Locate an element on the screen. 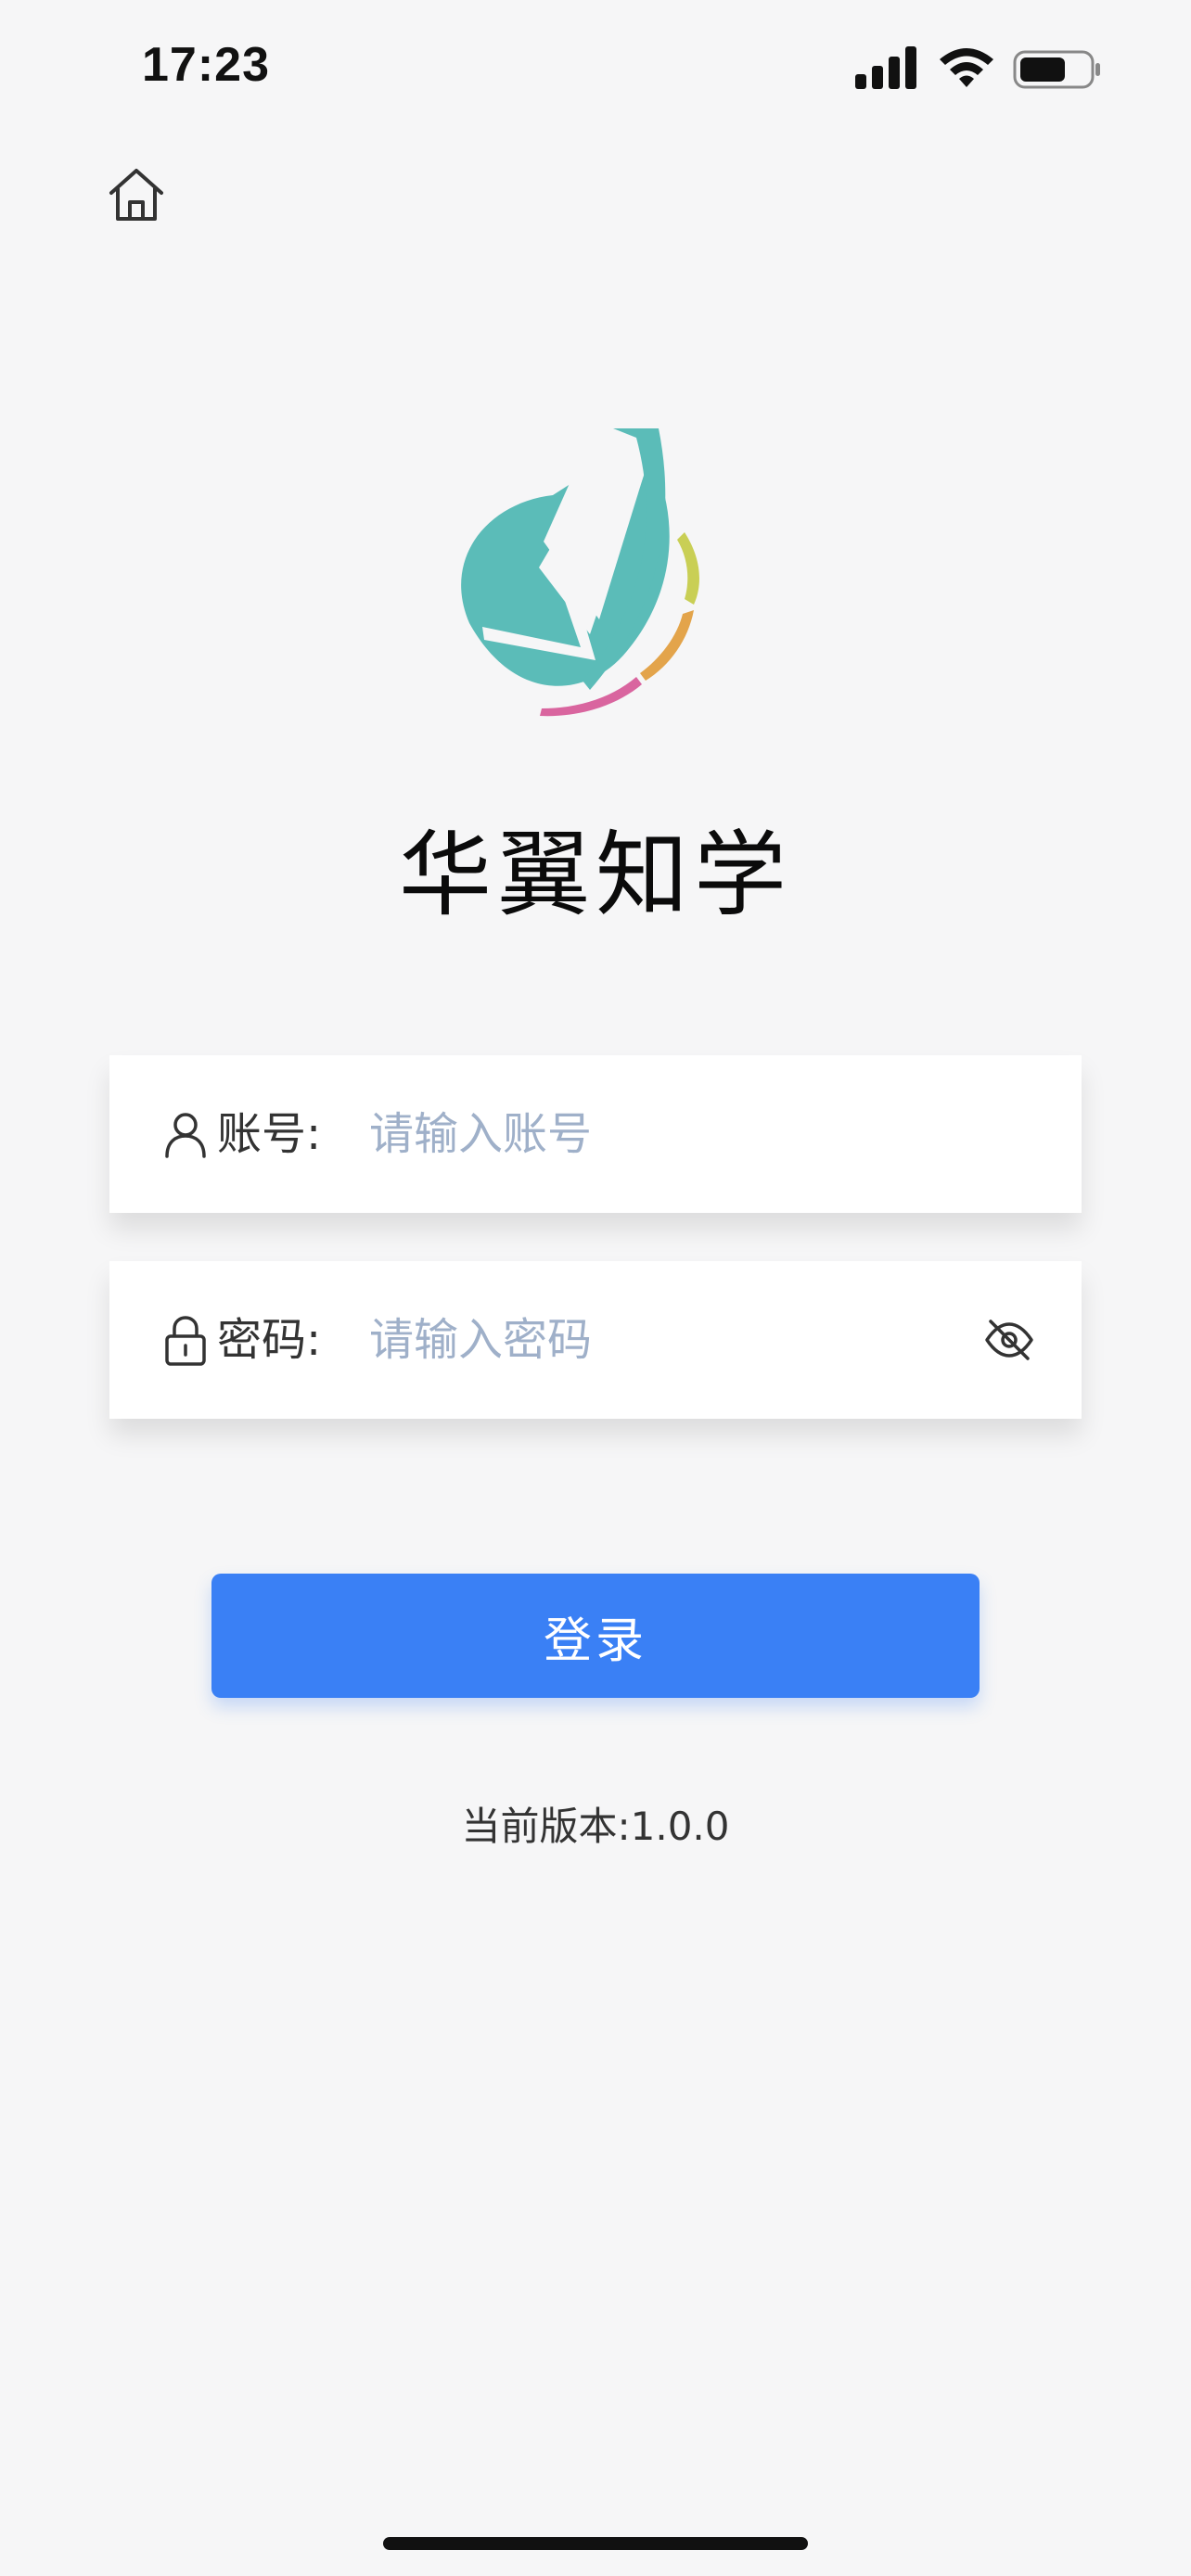 The image size is (1191, 2576). account-label: 账号: is located at coordinates (270, 1134).